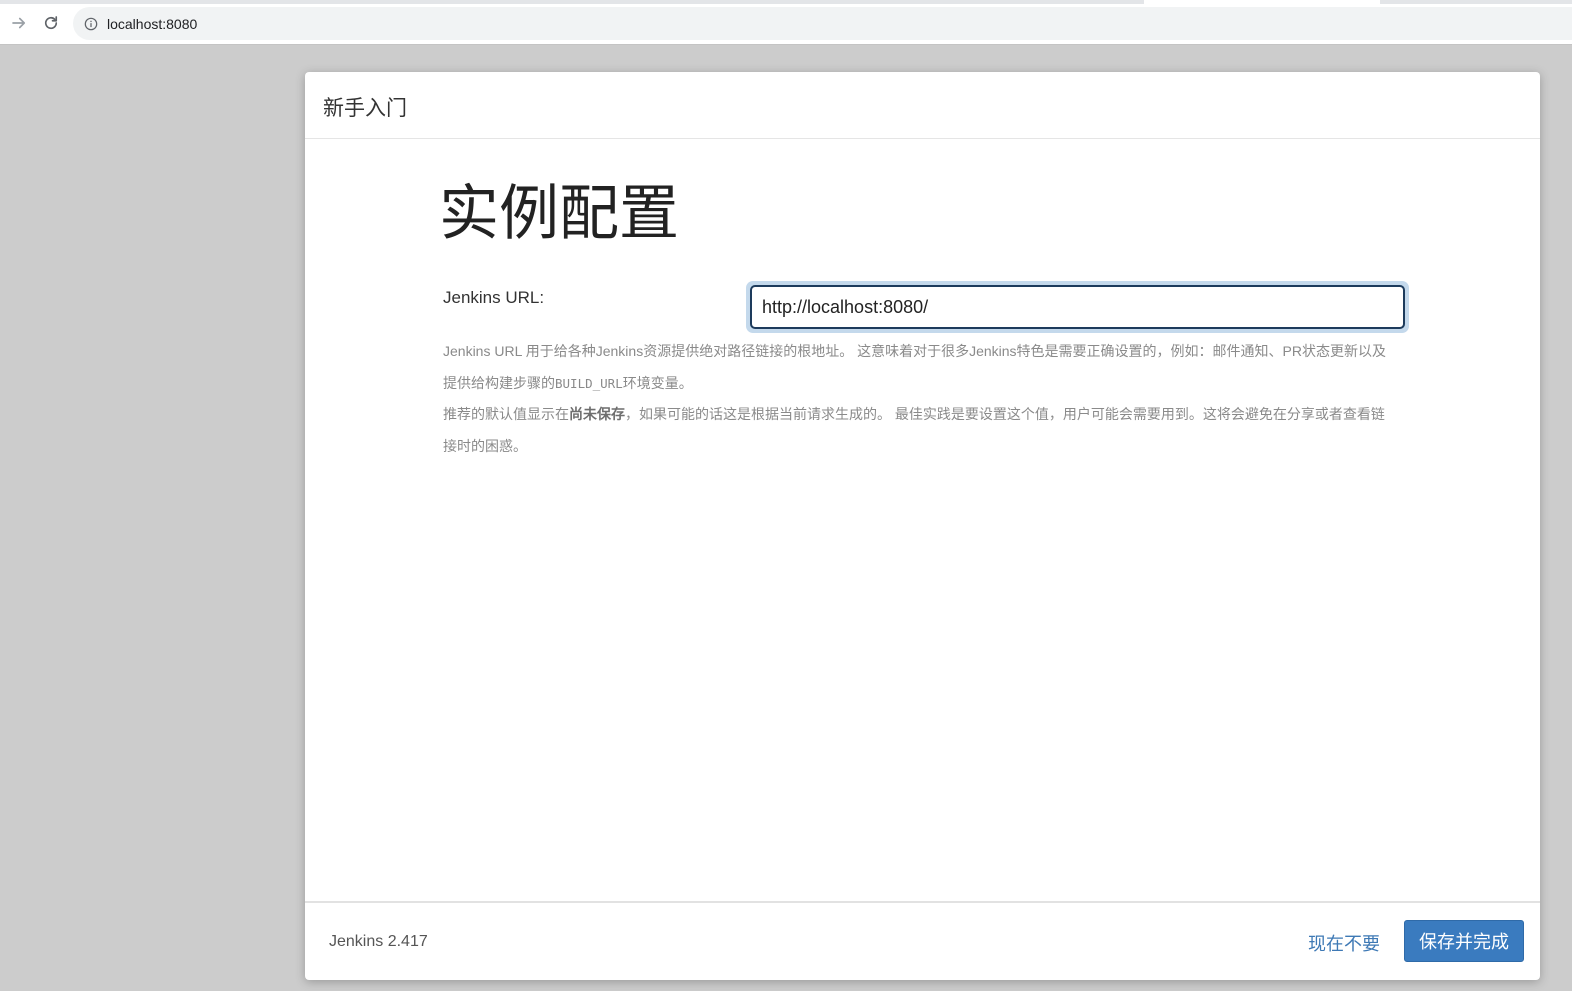 This screenshot has height=991, width=1572. Describe the element at coordinates (922, 105) in the screenshot. I see `dialog-header: 新手入门` at that location.